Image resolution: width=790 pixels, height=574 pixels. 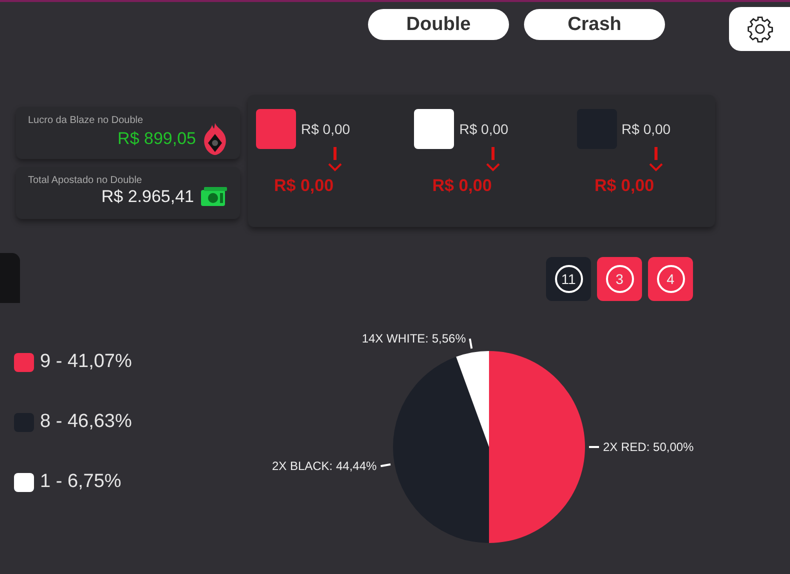 I want to click on settings-icon, so click(x=760, y=29).